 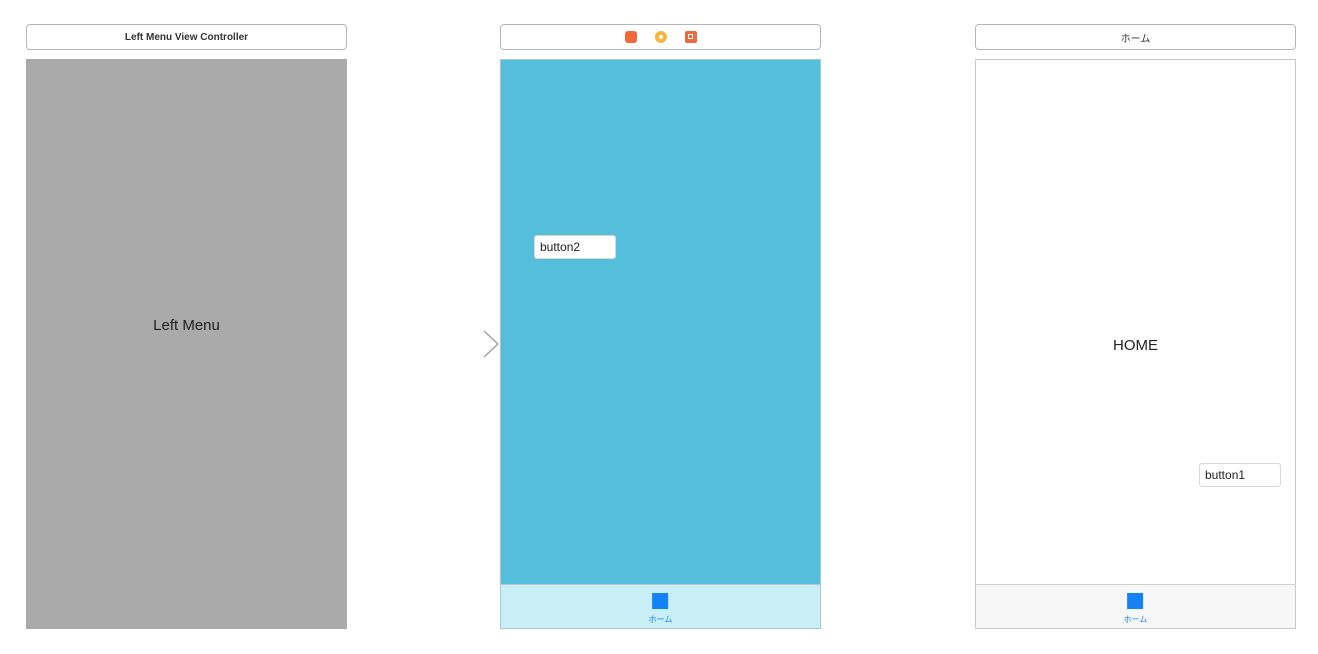 I want to click on button1: button1, so click(x=1240, y=475).